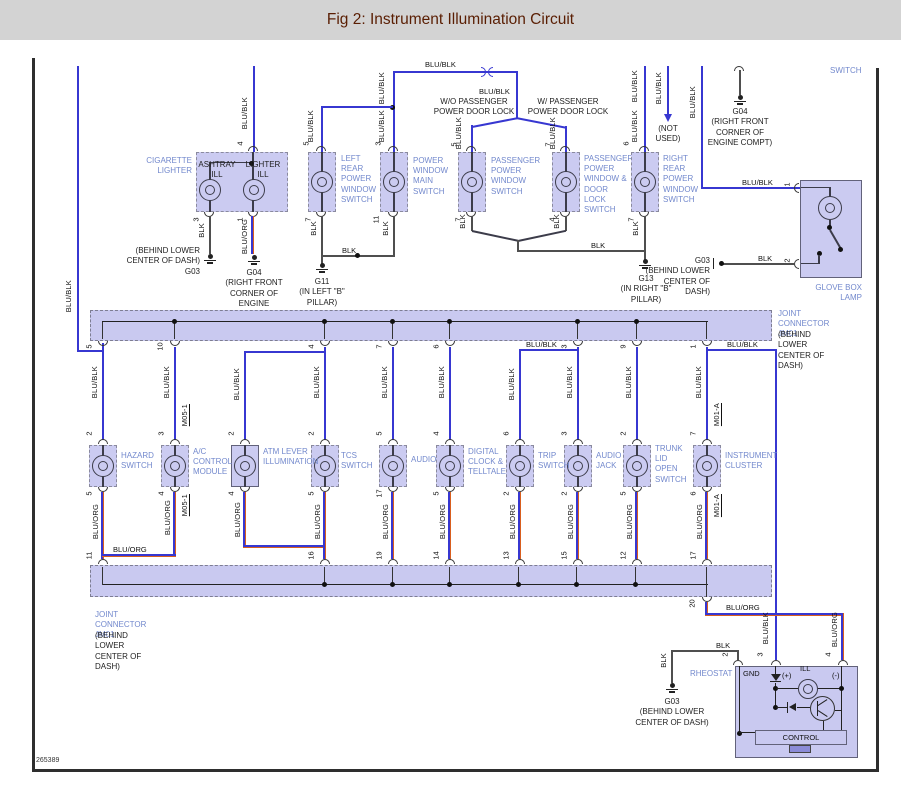  What do you see at coordinates (169, 166) in the screenshot?
I see `component-label-cigarette-lighter: CIGARETTE LIGHTER` at bounding box center [169, 166].